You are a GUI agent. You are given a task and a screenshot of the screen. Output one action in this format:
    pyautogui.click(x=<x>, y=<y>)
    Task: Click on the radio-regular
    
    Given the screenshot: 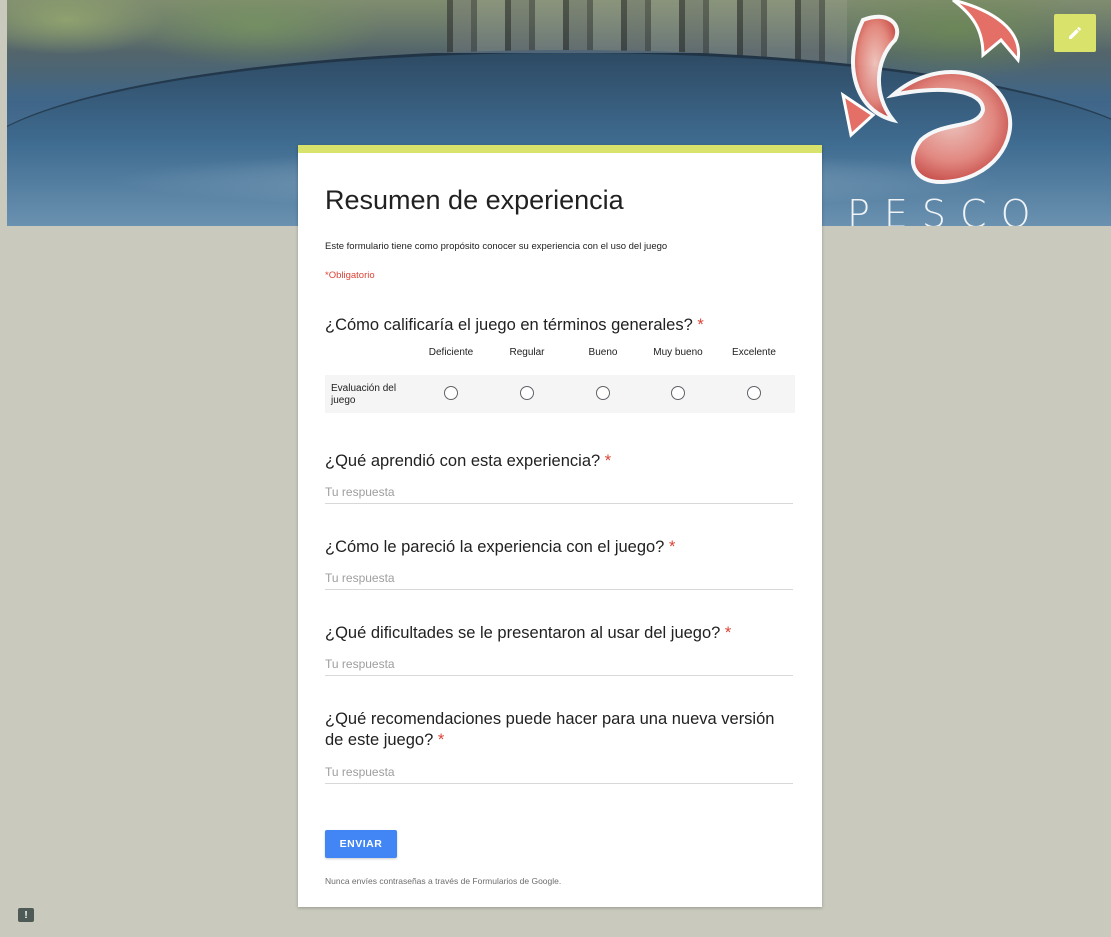 What is the action you would take?
    pyautogui.click(x=527, y=393)
    